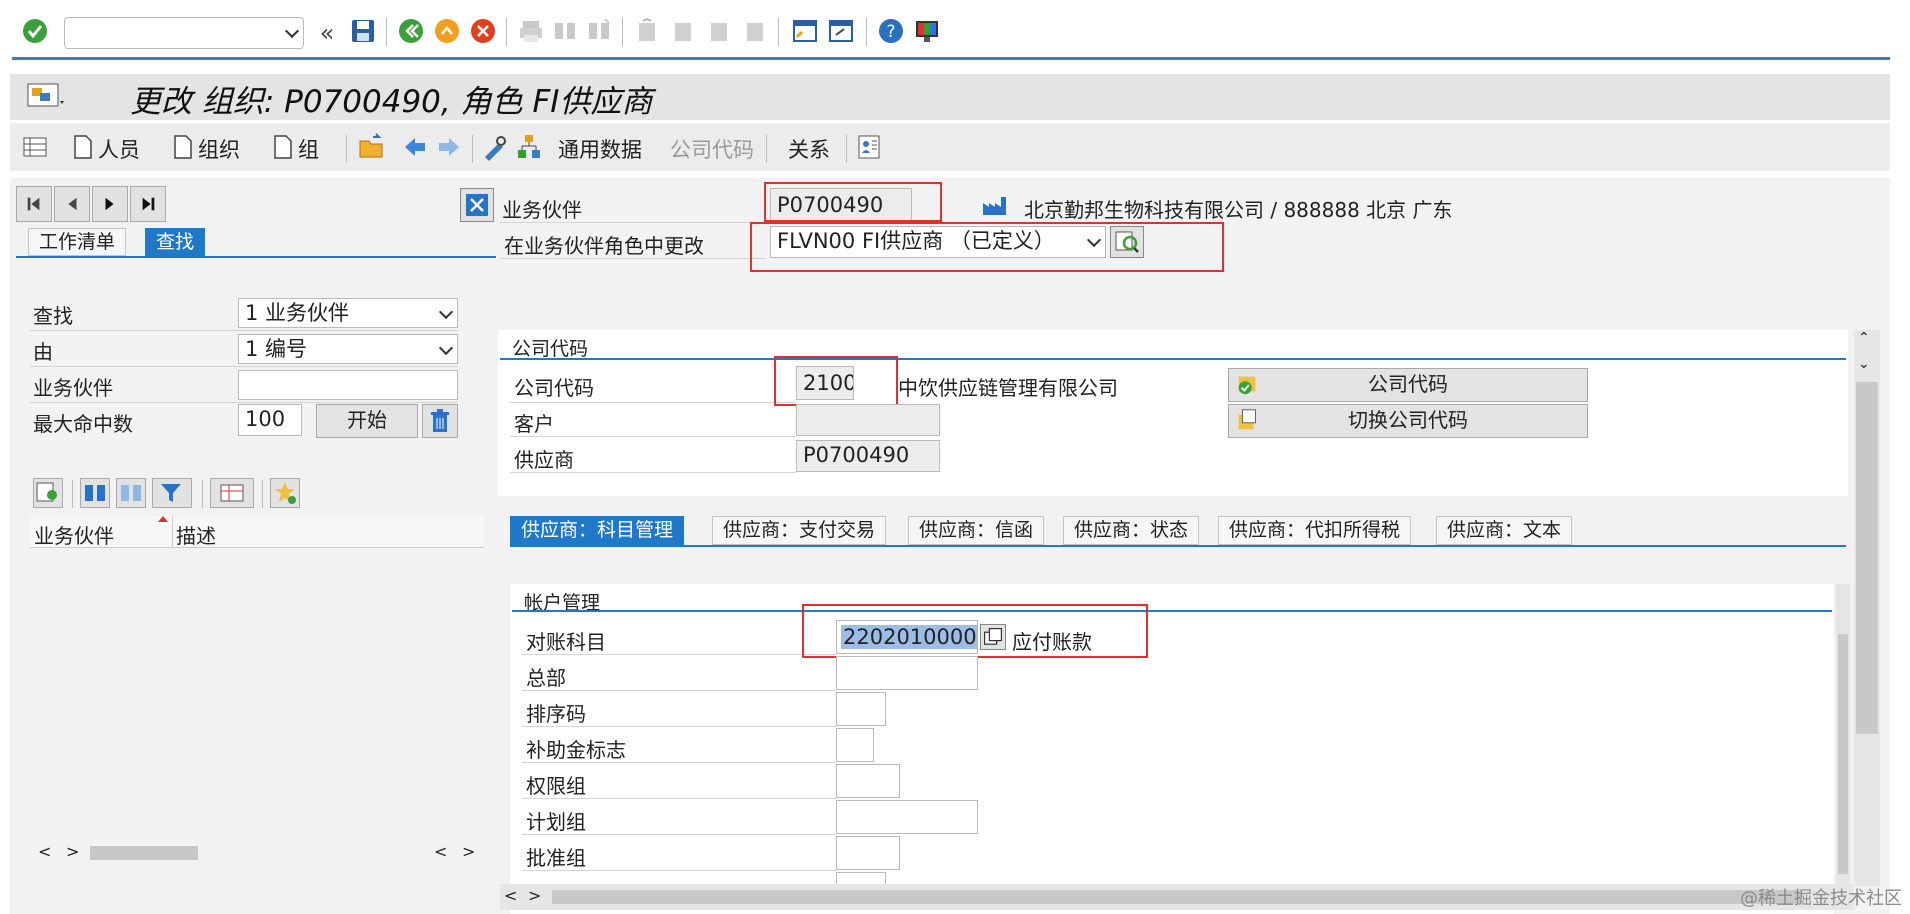  What do you see at coordinates (415, 147) in the screenshot?
I see `arrow-left-icon` at bounding box center [415, 147].